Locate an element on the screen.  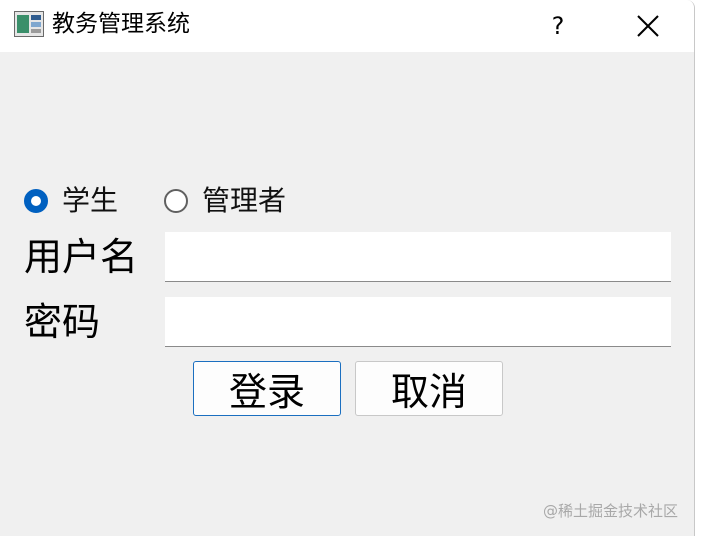
radio-student-indicator is located at coordinates (36, 201).